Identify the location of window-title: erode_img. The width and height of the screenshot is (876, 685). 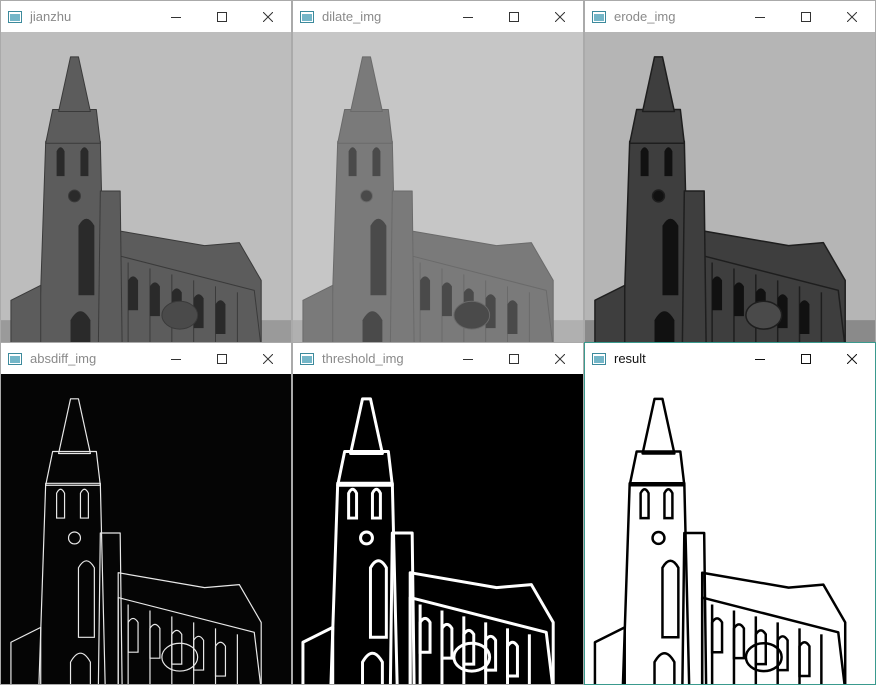
(645, 16).